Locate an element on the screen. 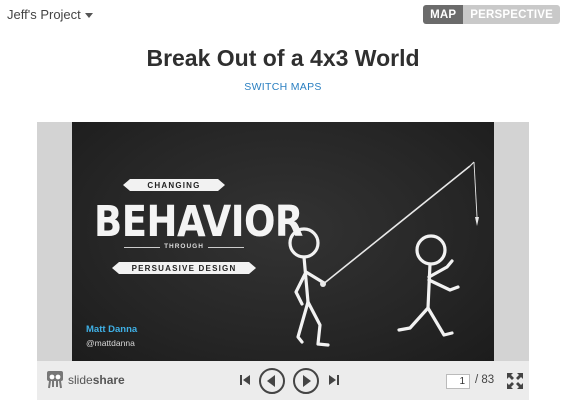 The width and height of the screenshot is (566, 410). page-total: / 83 is located at coordinates (485, 380).